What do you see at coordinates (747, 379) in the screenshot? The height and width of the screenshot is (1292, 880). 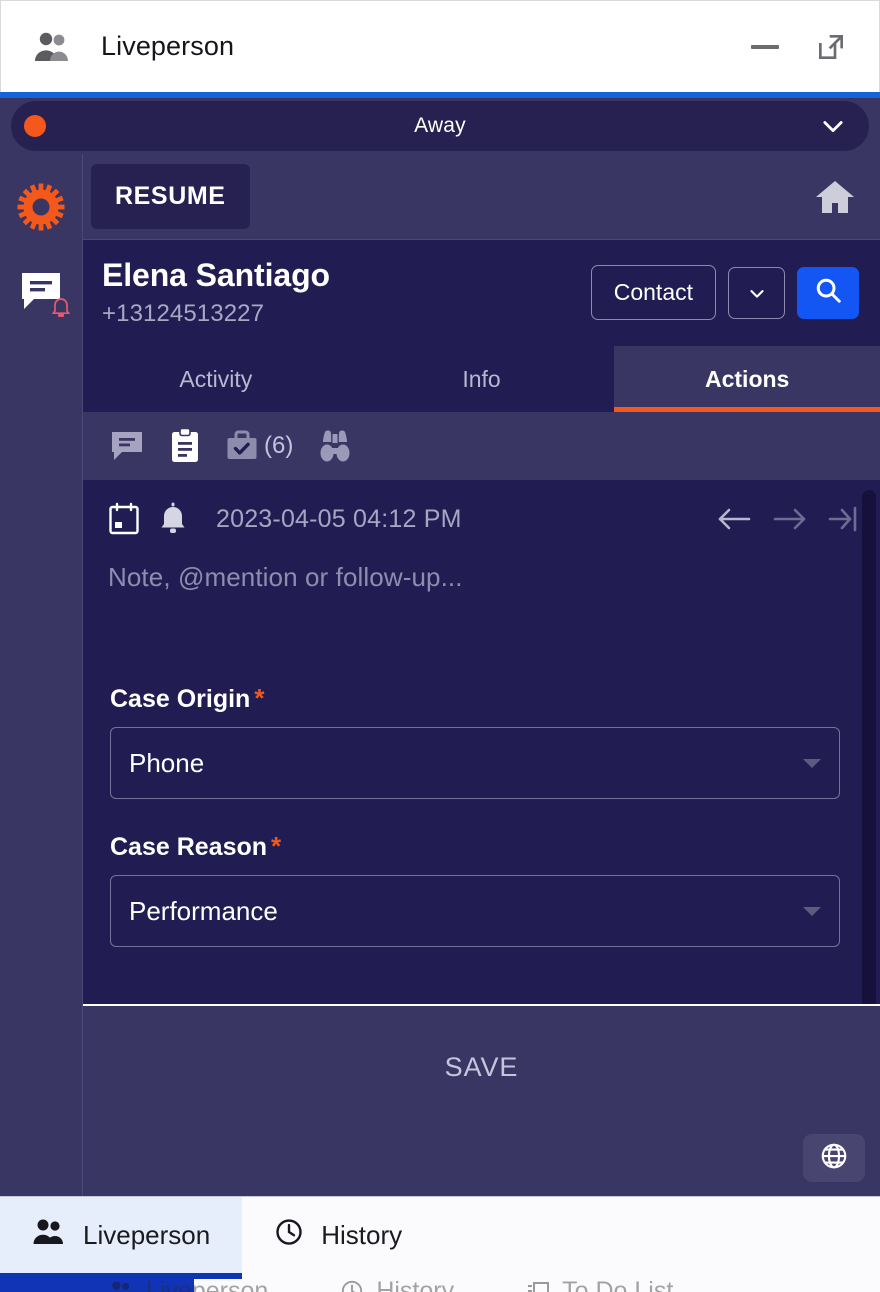 I see `tab-actions: Actions` at bounding box center [747, 379].